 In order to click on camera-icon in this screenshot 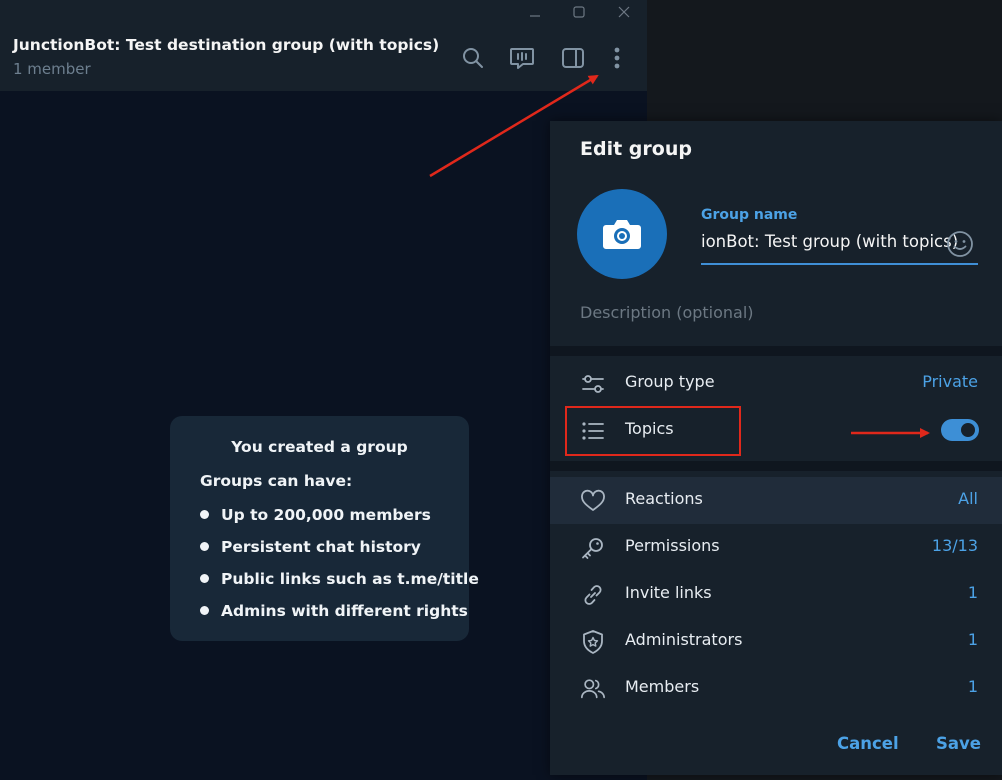, I will do `click(622, 234)`.